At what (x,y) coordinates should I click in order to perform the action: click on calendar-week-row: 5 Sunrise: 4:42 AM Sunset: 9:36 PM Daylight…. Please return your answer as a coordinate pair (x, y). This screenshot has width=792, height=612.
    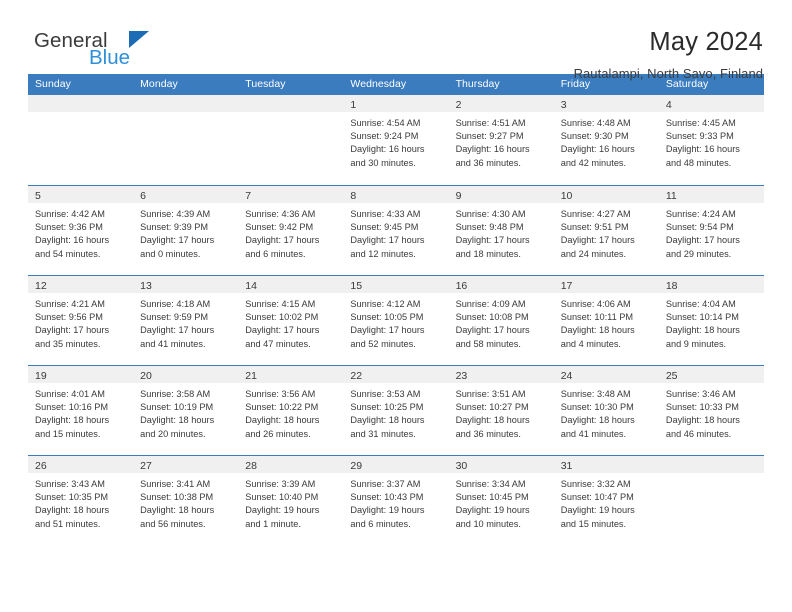
    Looking at the image, I should click on (396, 230).